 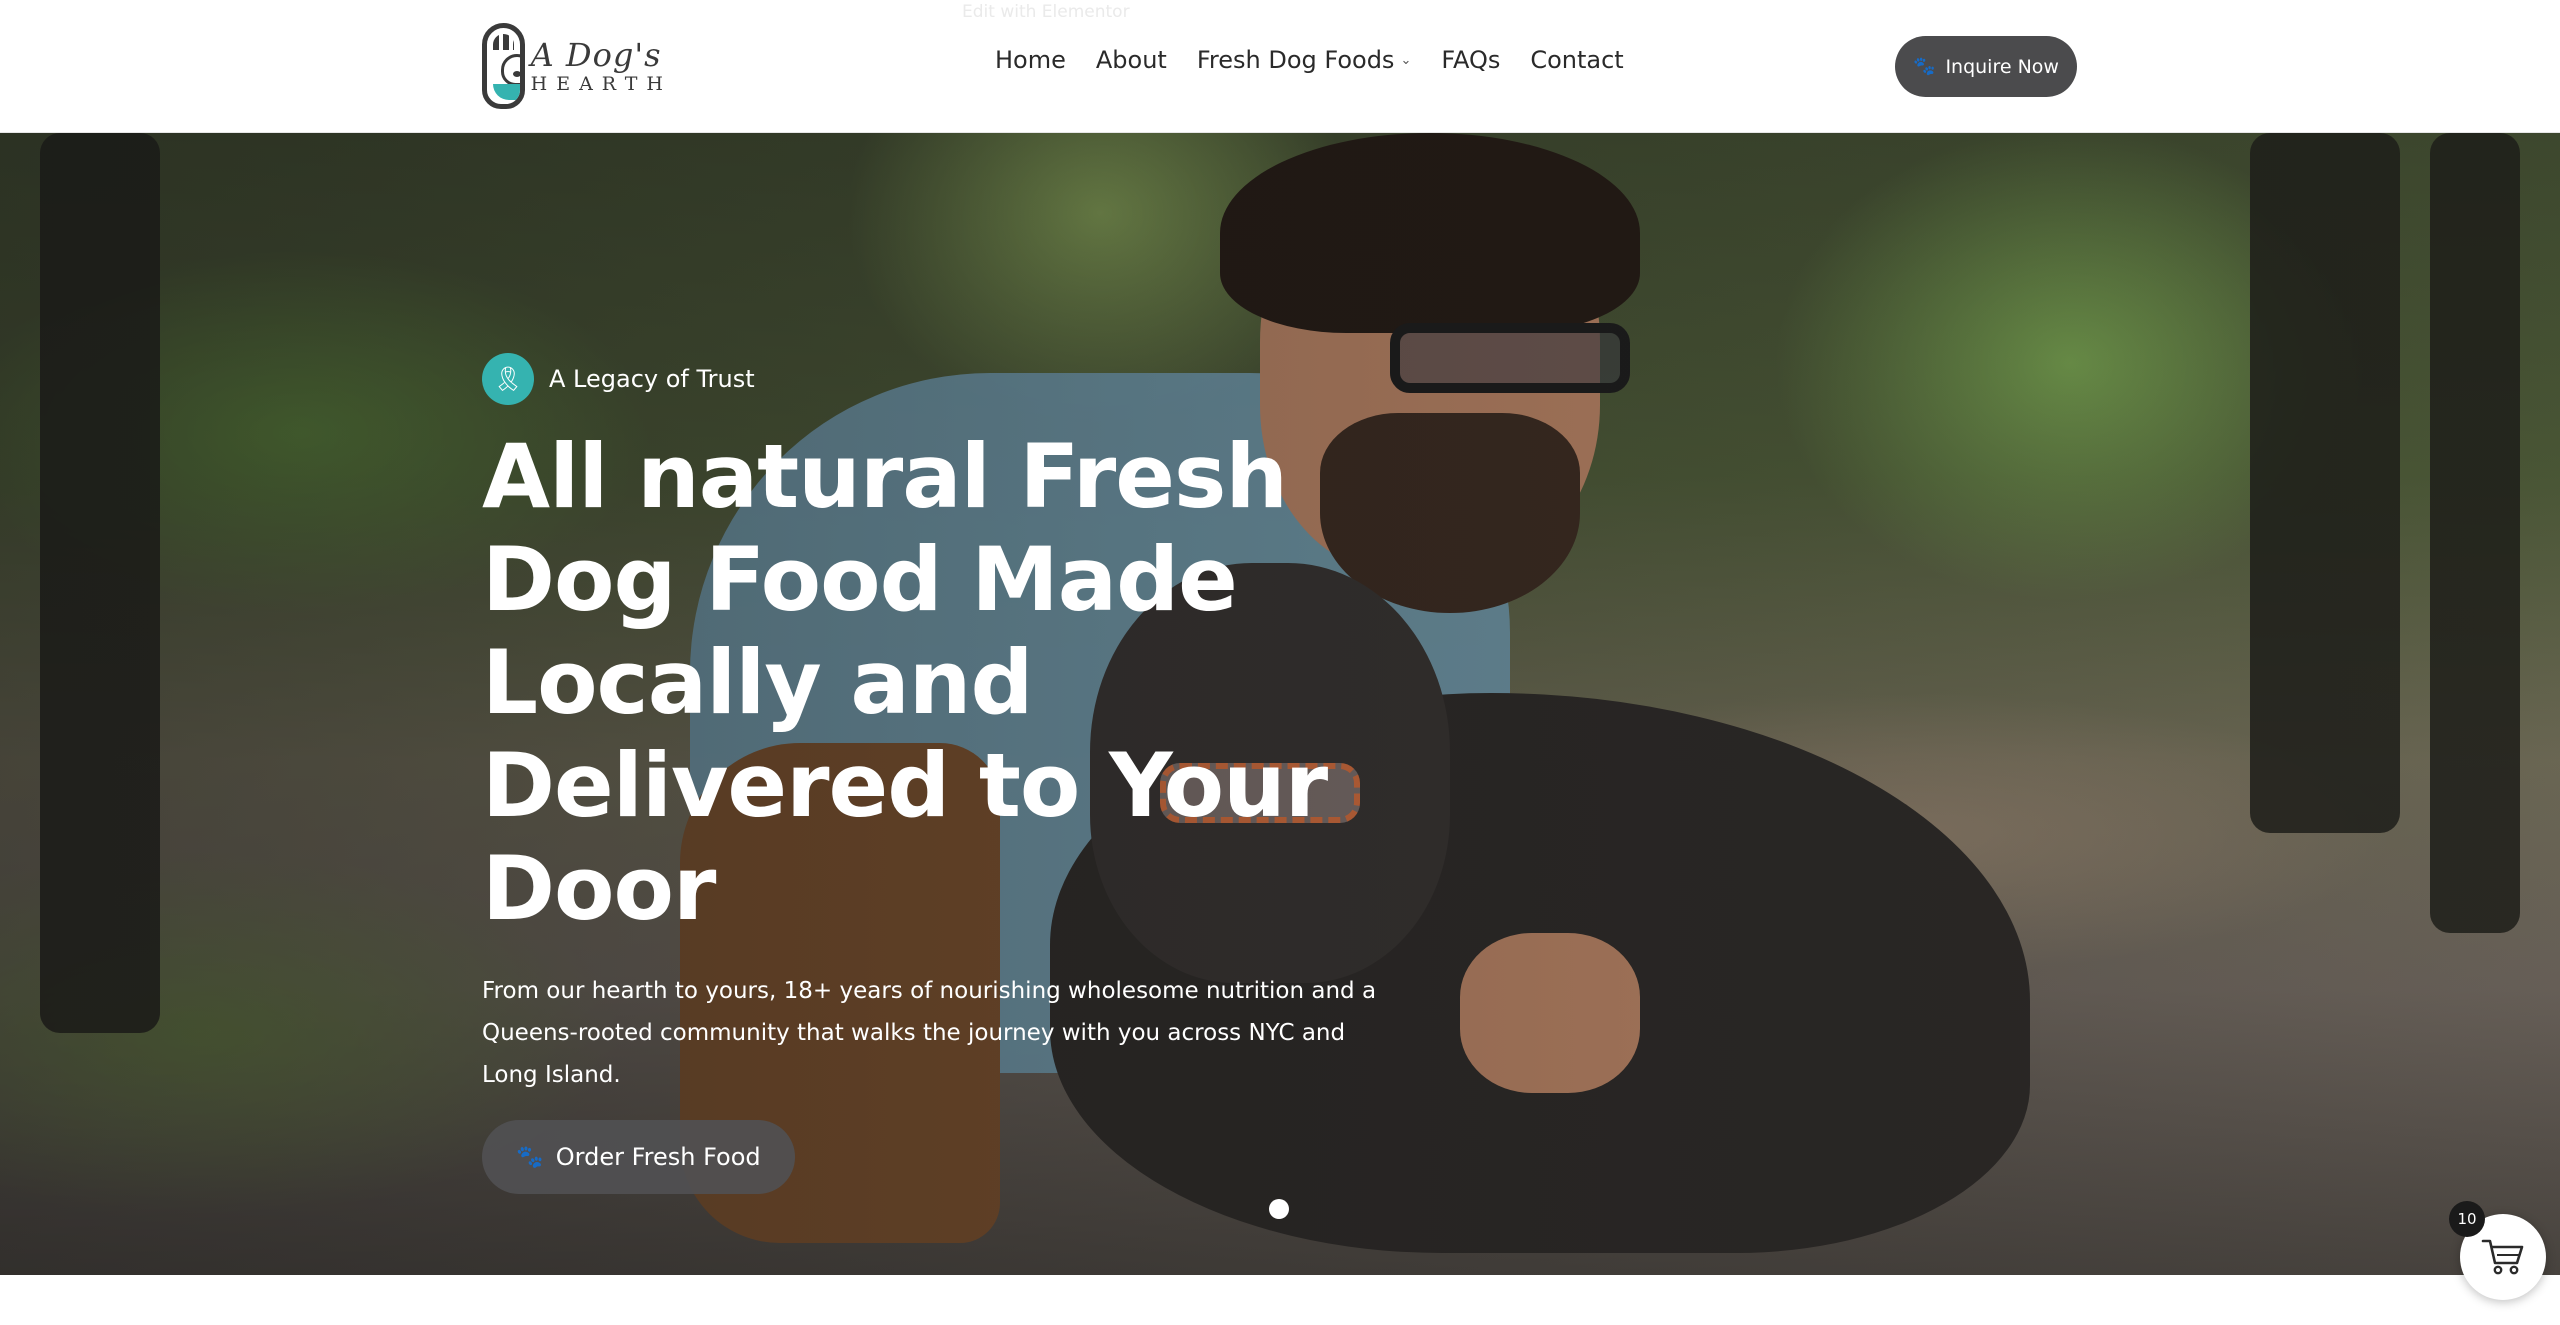 What do you see at coordinates (1280, 1300) in the screenshot?
I see `next-section` at bounding box center [1280, 1300].